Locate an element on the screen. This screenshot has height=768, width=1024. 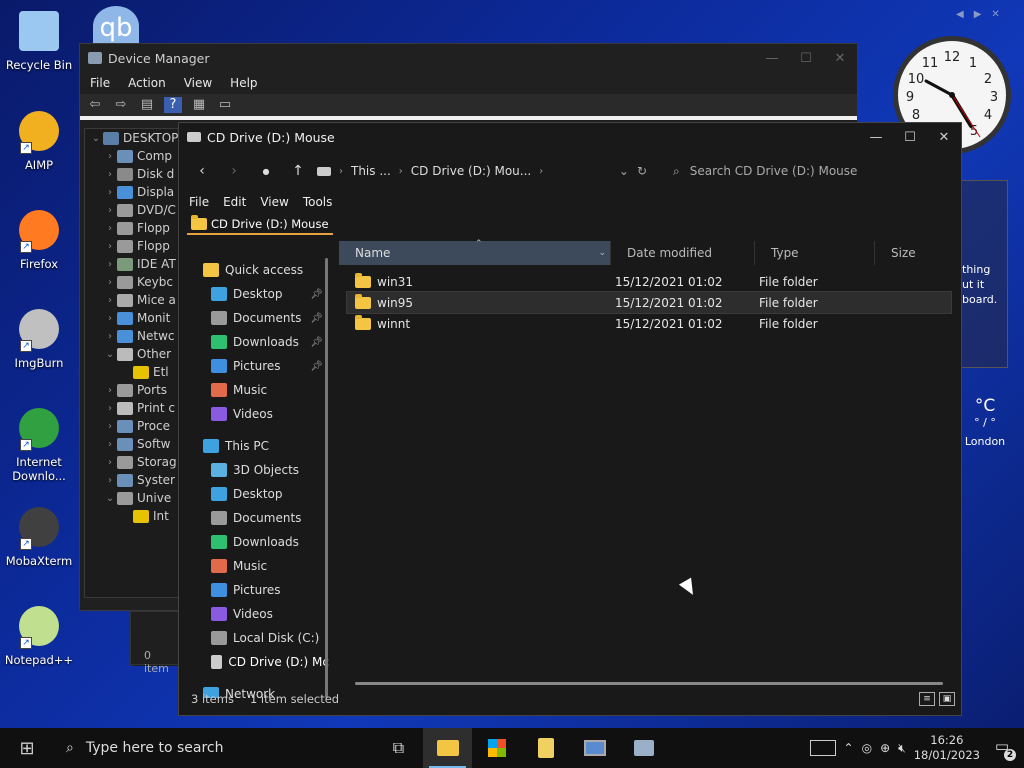
file-row: win95 15/12/2021 01:02 File folder is located at coordinates (649, 302).